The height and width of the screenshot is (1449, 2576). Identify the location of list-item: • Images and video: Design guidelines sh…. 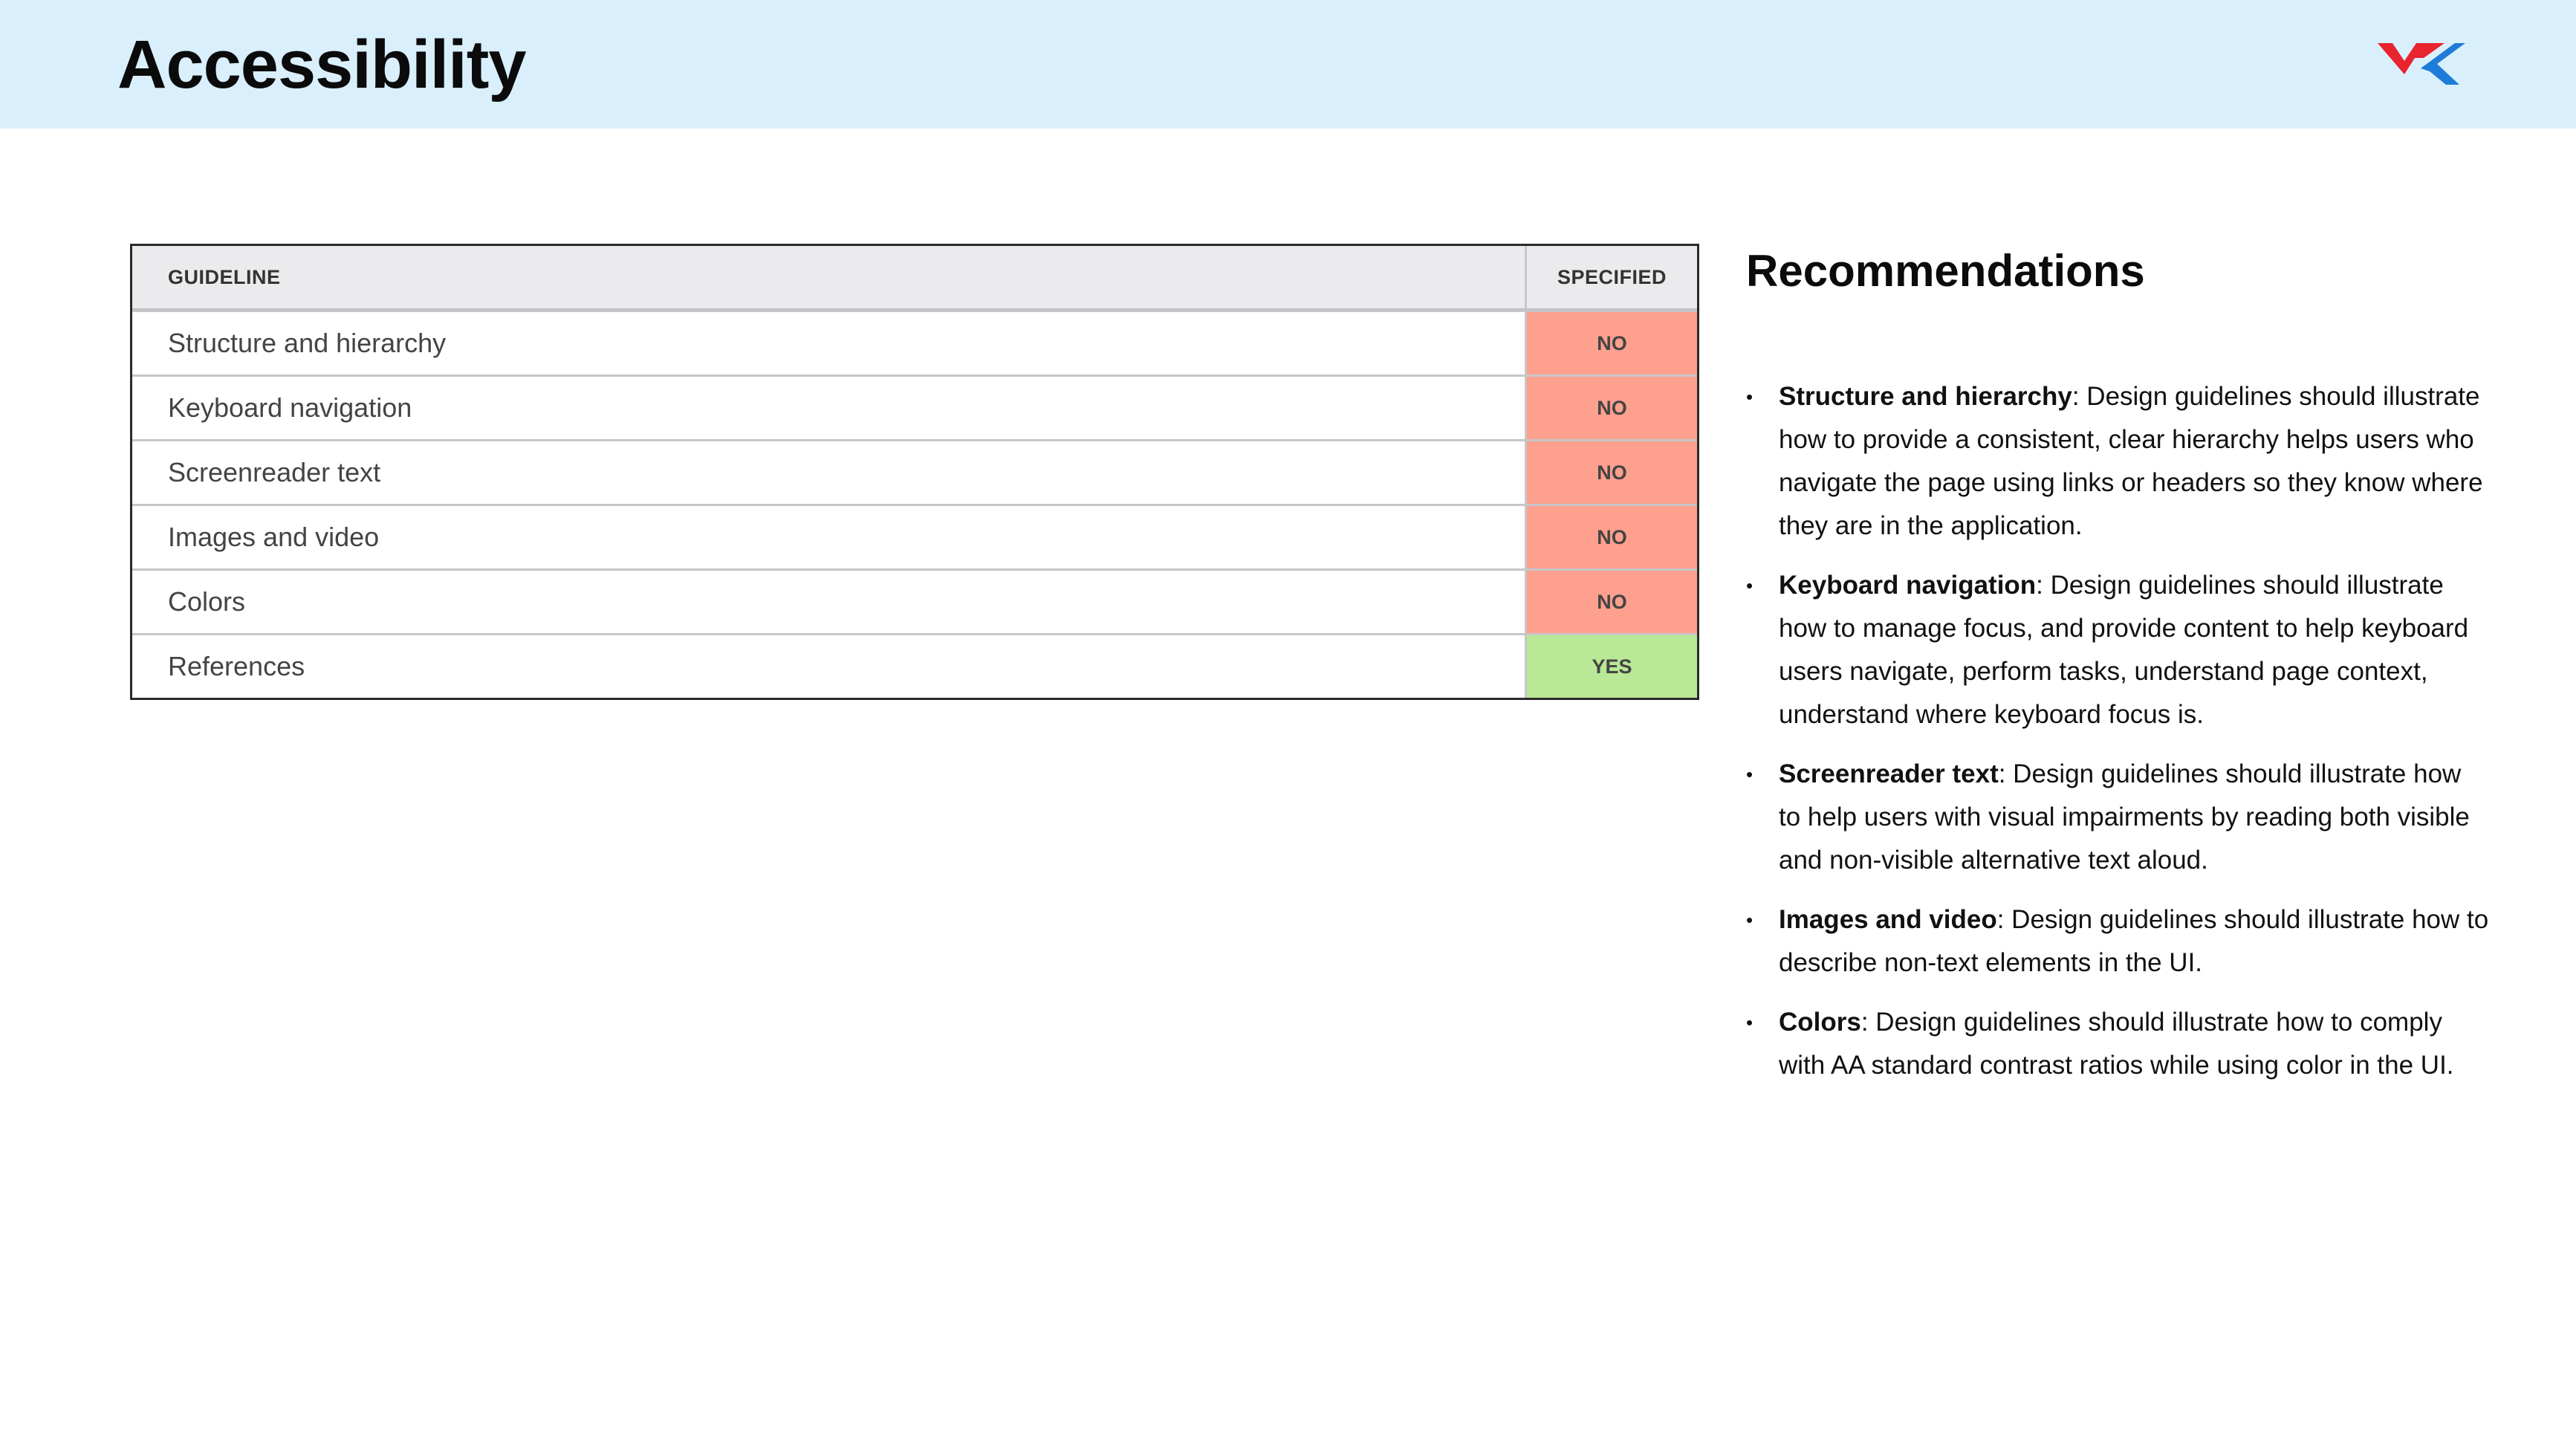
(2117, 941).